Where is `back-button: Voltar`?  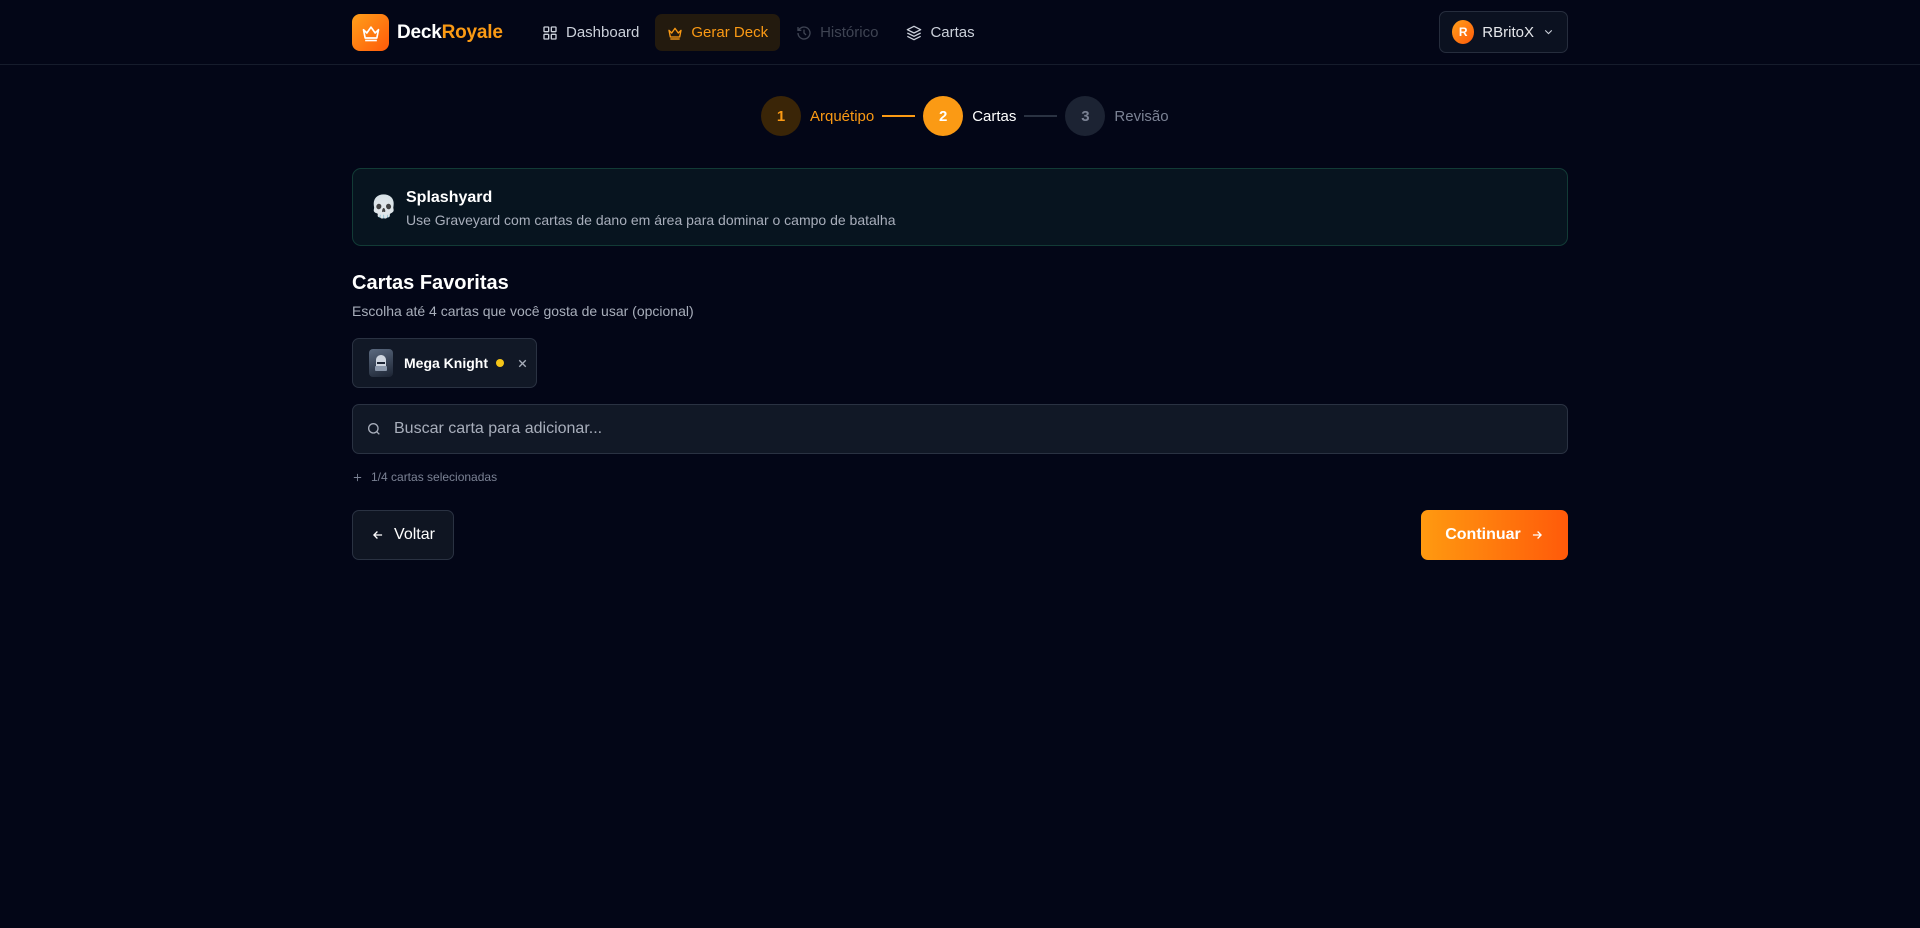 back-button: Voltar is located at coordinates (403, 535).